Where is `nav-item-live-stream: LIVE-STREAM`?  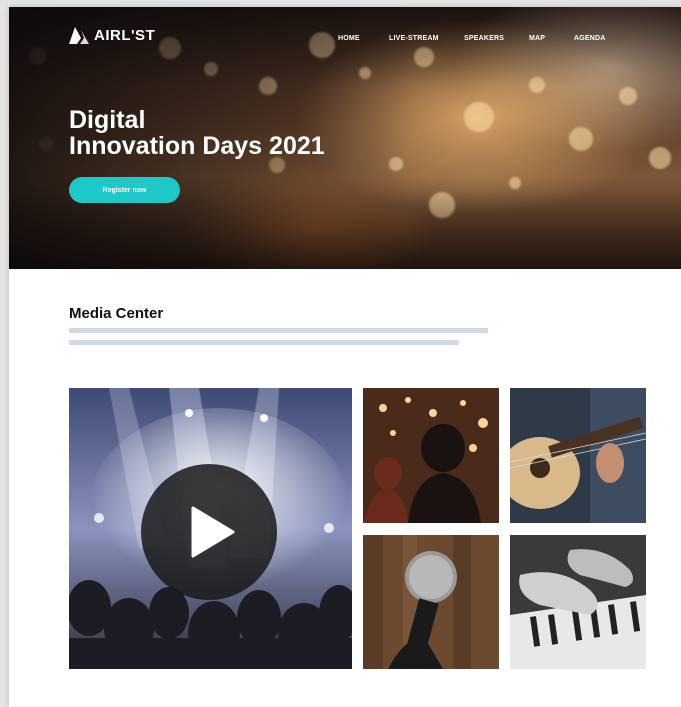 nav-item-live-stream: LIVE-STREAM is located at coordinates (414, 38).